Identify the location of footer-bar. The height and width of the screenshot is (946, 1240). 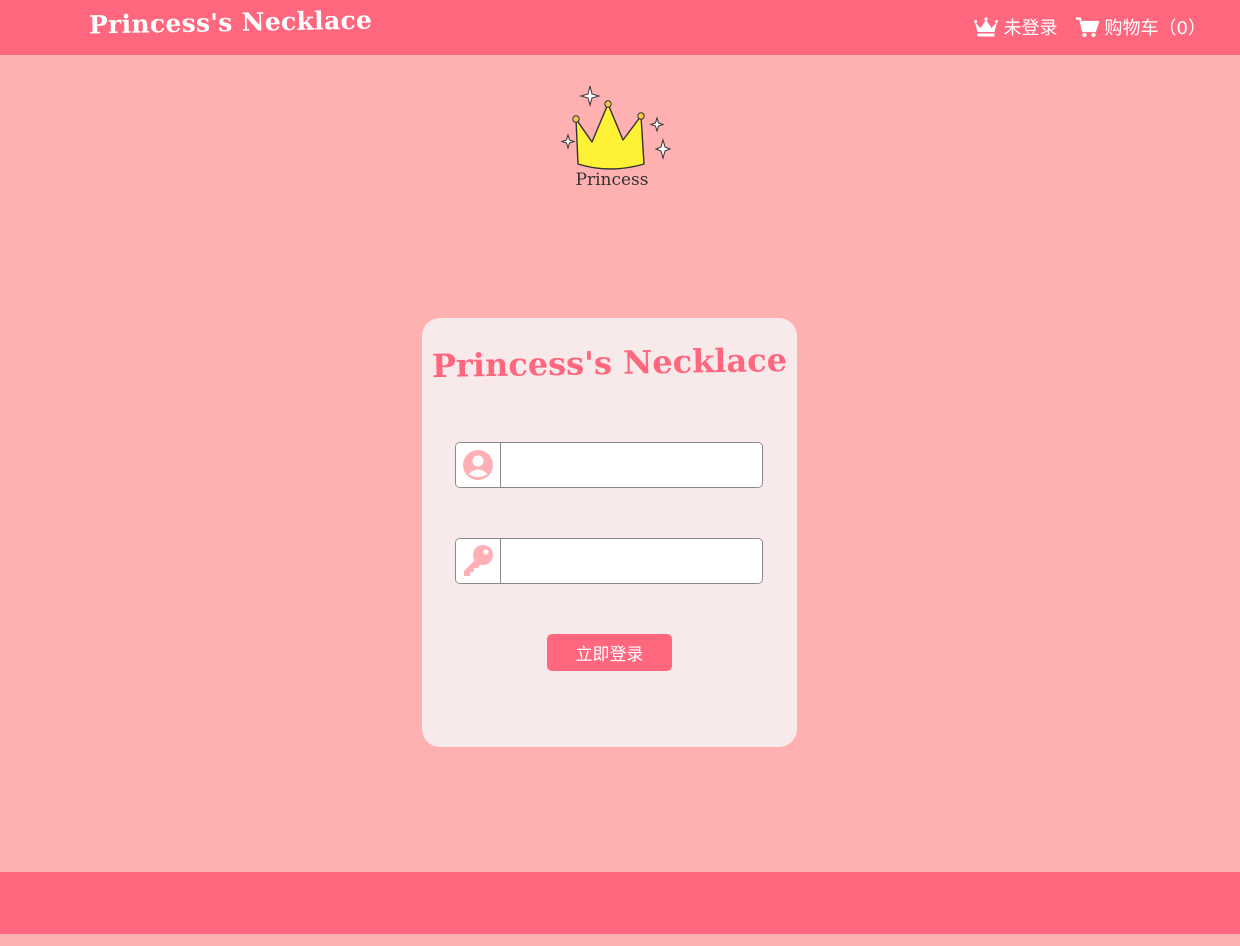
(620, 903).